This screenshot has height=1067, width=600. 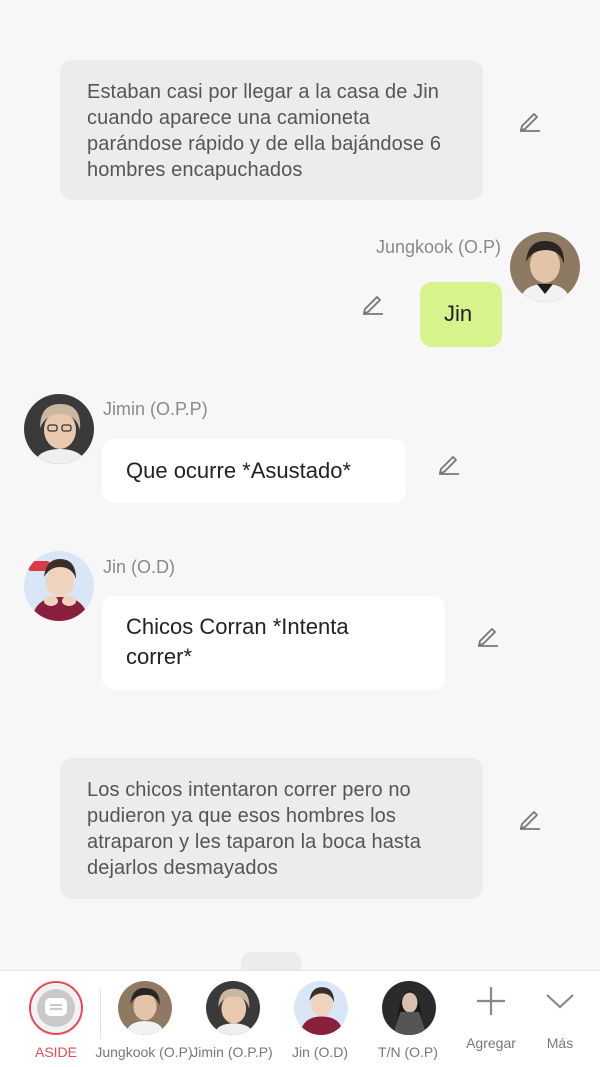 What do you see at coordinates (55, 1052) in the screenshot?
I see `aside-label: ASIDE` at bounding box center [55, 1052].